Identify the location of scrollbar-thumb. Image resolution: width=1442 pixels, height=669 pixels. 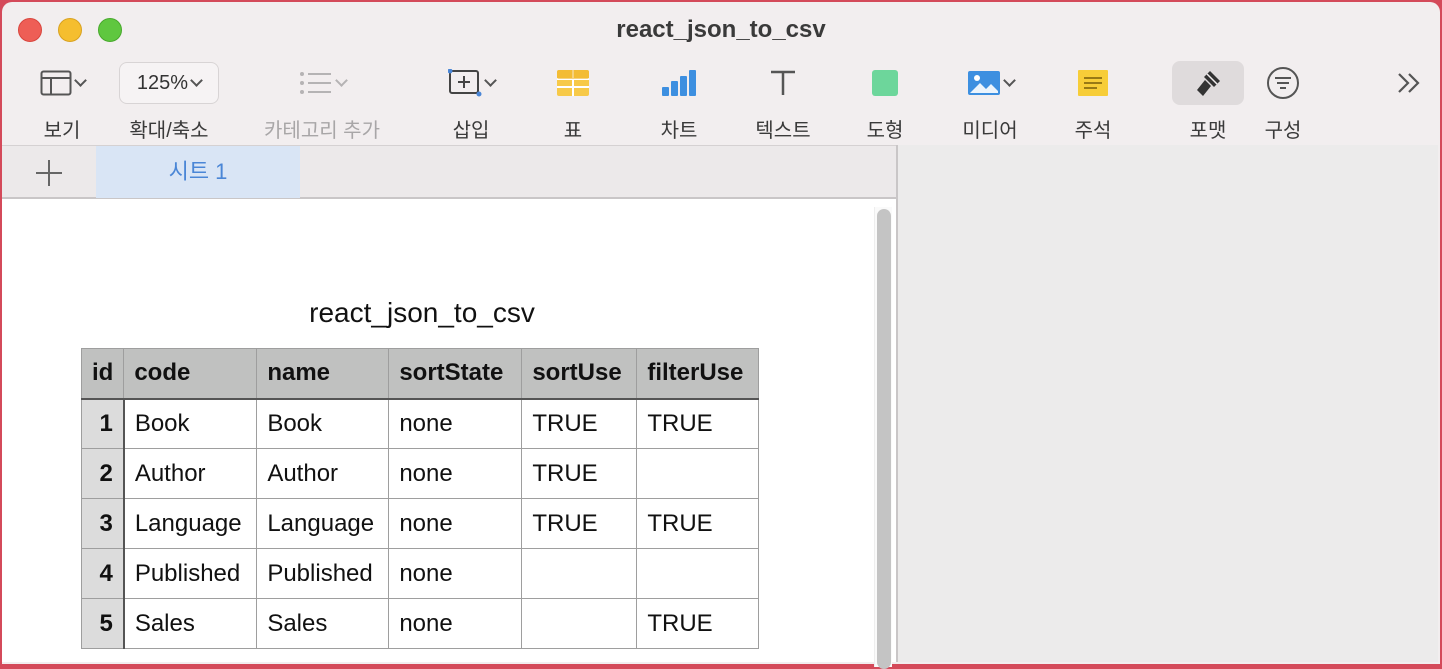
(884, 439).